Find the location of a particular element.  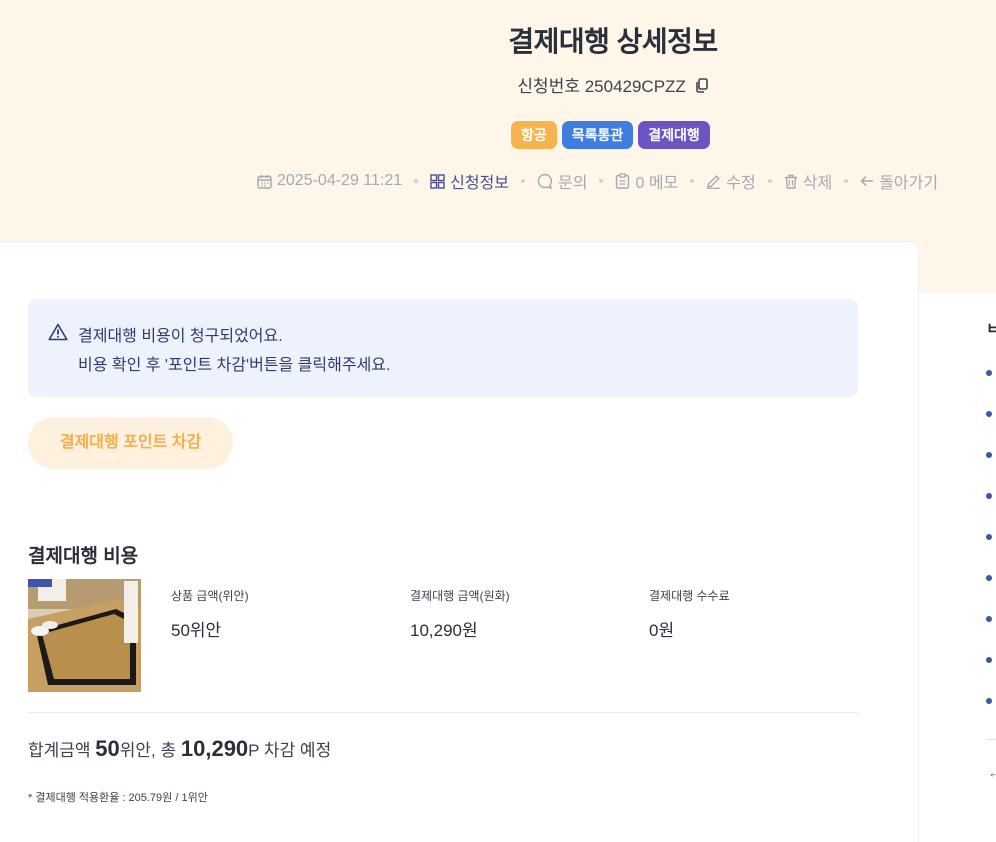

product-image is located at coordinates (84, 635).